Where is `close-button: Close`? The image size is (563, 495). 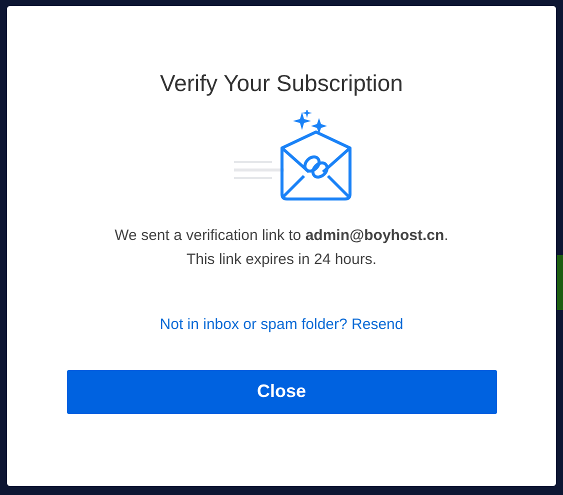
close-button: Close is located at coordinates (281, 392).